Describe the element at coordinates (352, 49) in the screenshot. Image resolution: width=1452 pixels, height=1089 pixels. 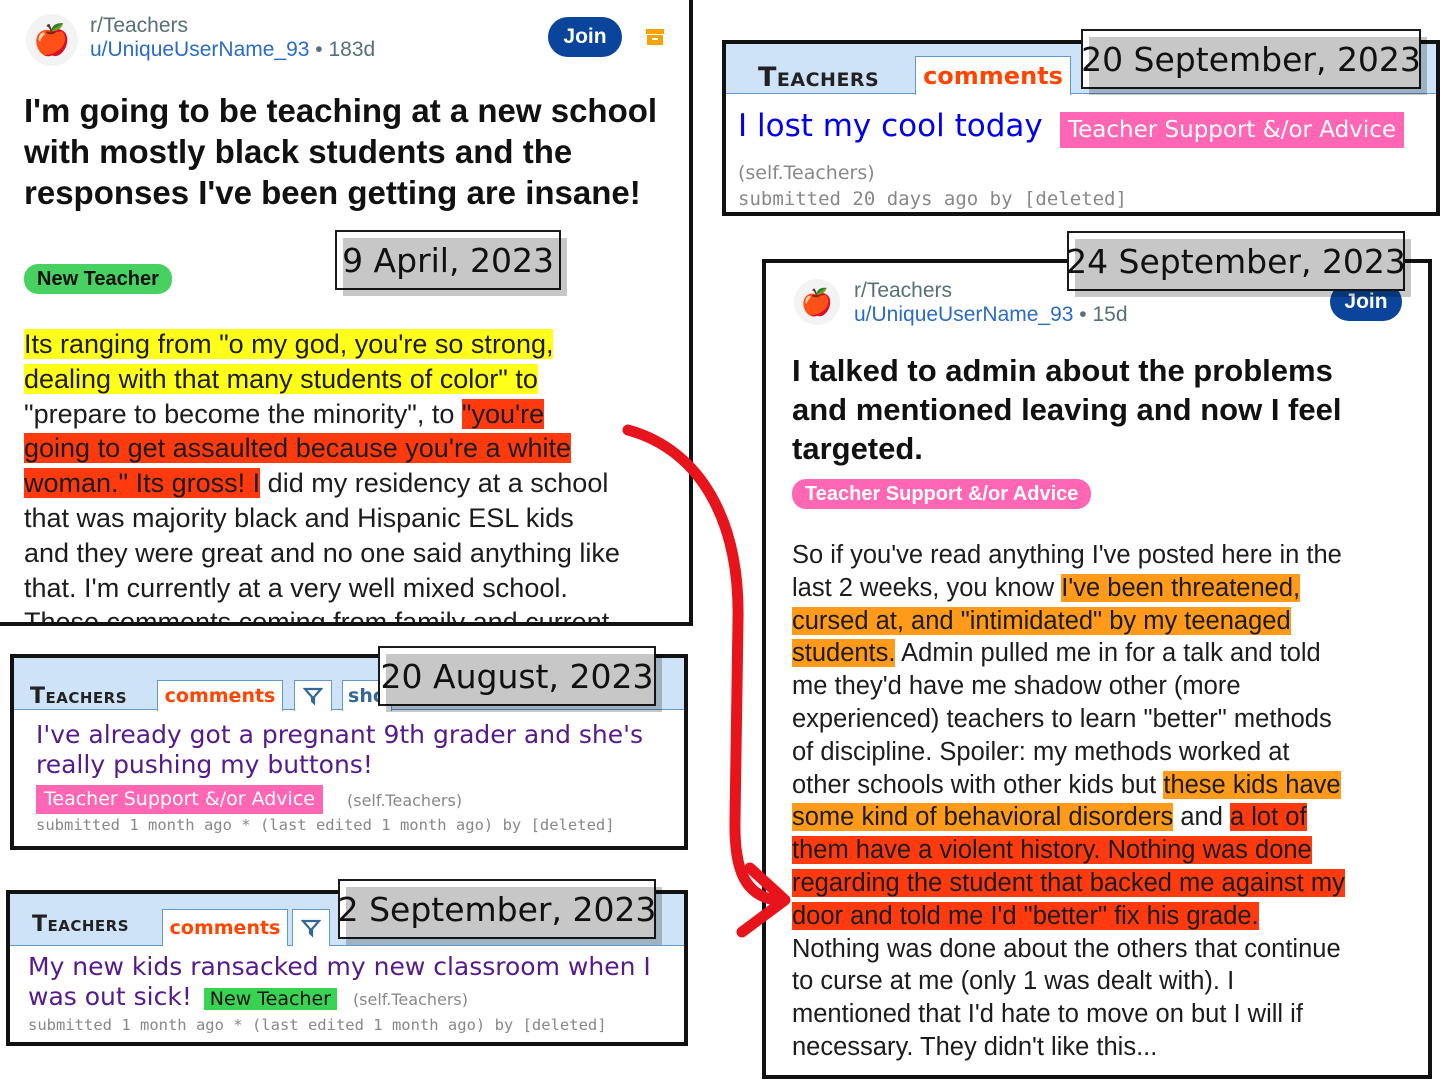
I see `post-age: 183d` at that location.